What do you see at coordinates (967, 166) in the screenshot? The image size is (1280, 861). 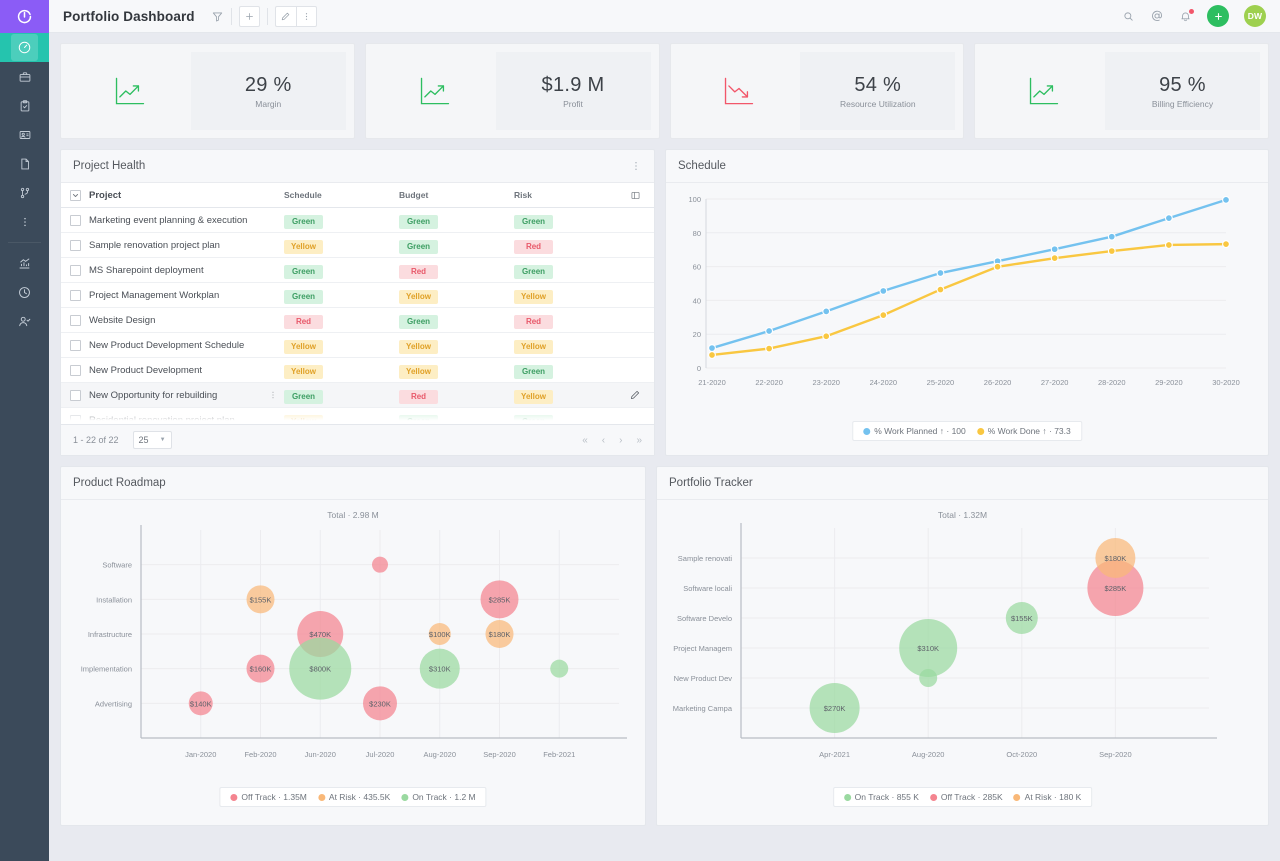 I see `panel-header: Schedule` at bounding box center [967, 166].